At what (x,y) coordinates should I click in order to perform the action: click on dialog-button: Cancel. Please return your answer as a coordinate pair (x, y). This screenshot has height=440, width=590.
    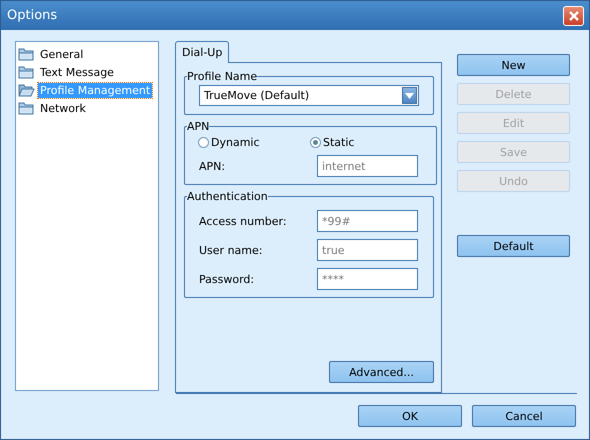
    Looking at the image, I should click on (524, 416).